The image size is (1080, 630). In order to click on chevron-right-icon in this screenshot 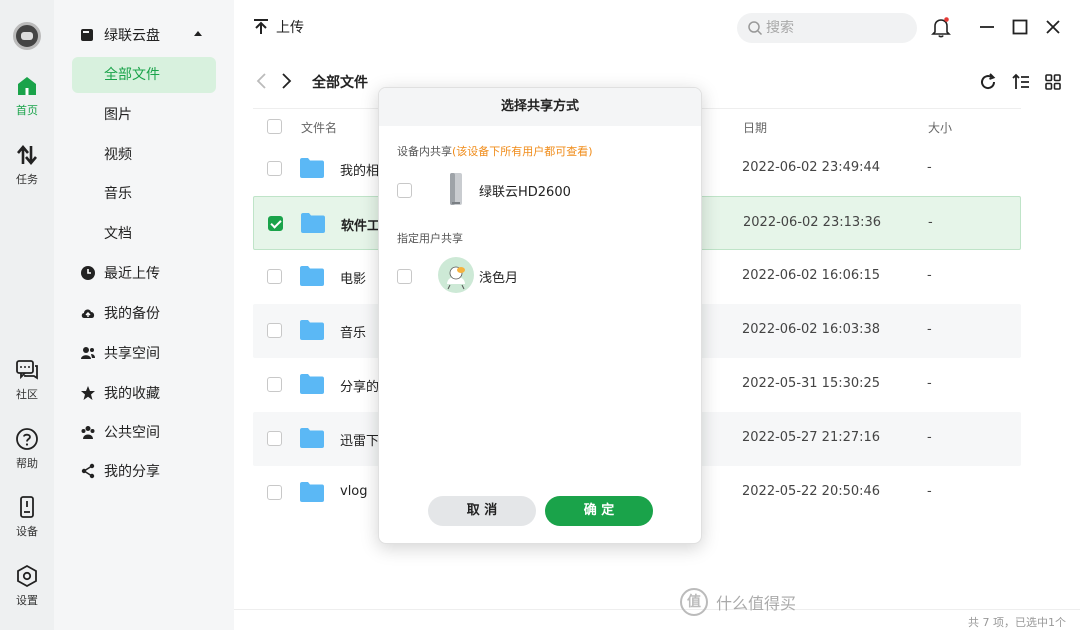, I will do `click(286, 81)`.